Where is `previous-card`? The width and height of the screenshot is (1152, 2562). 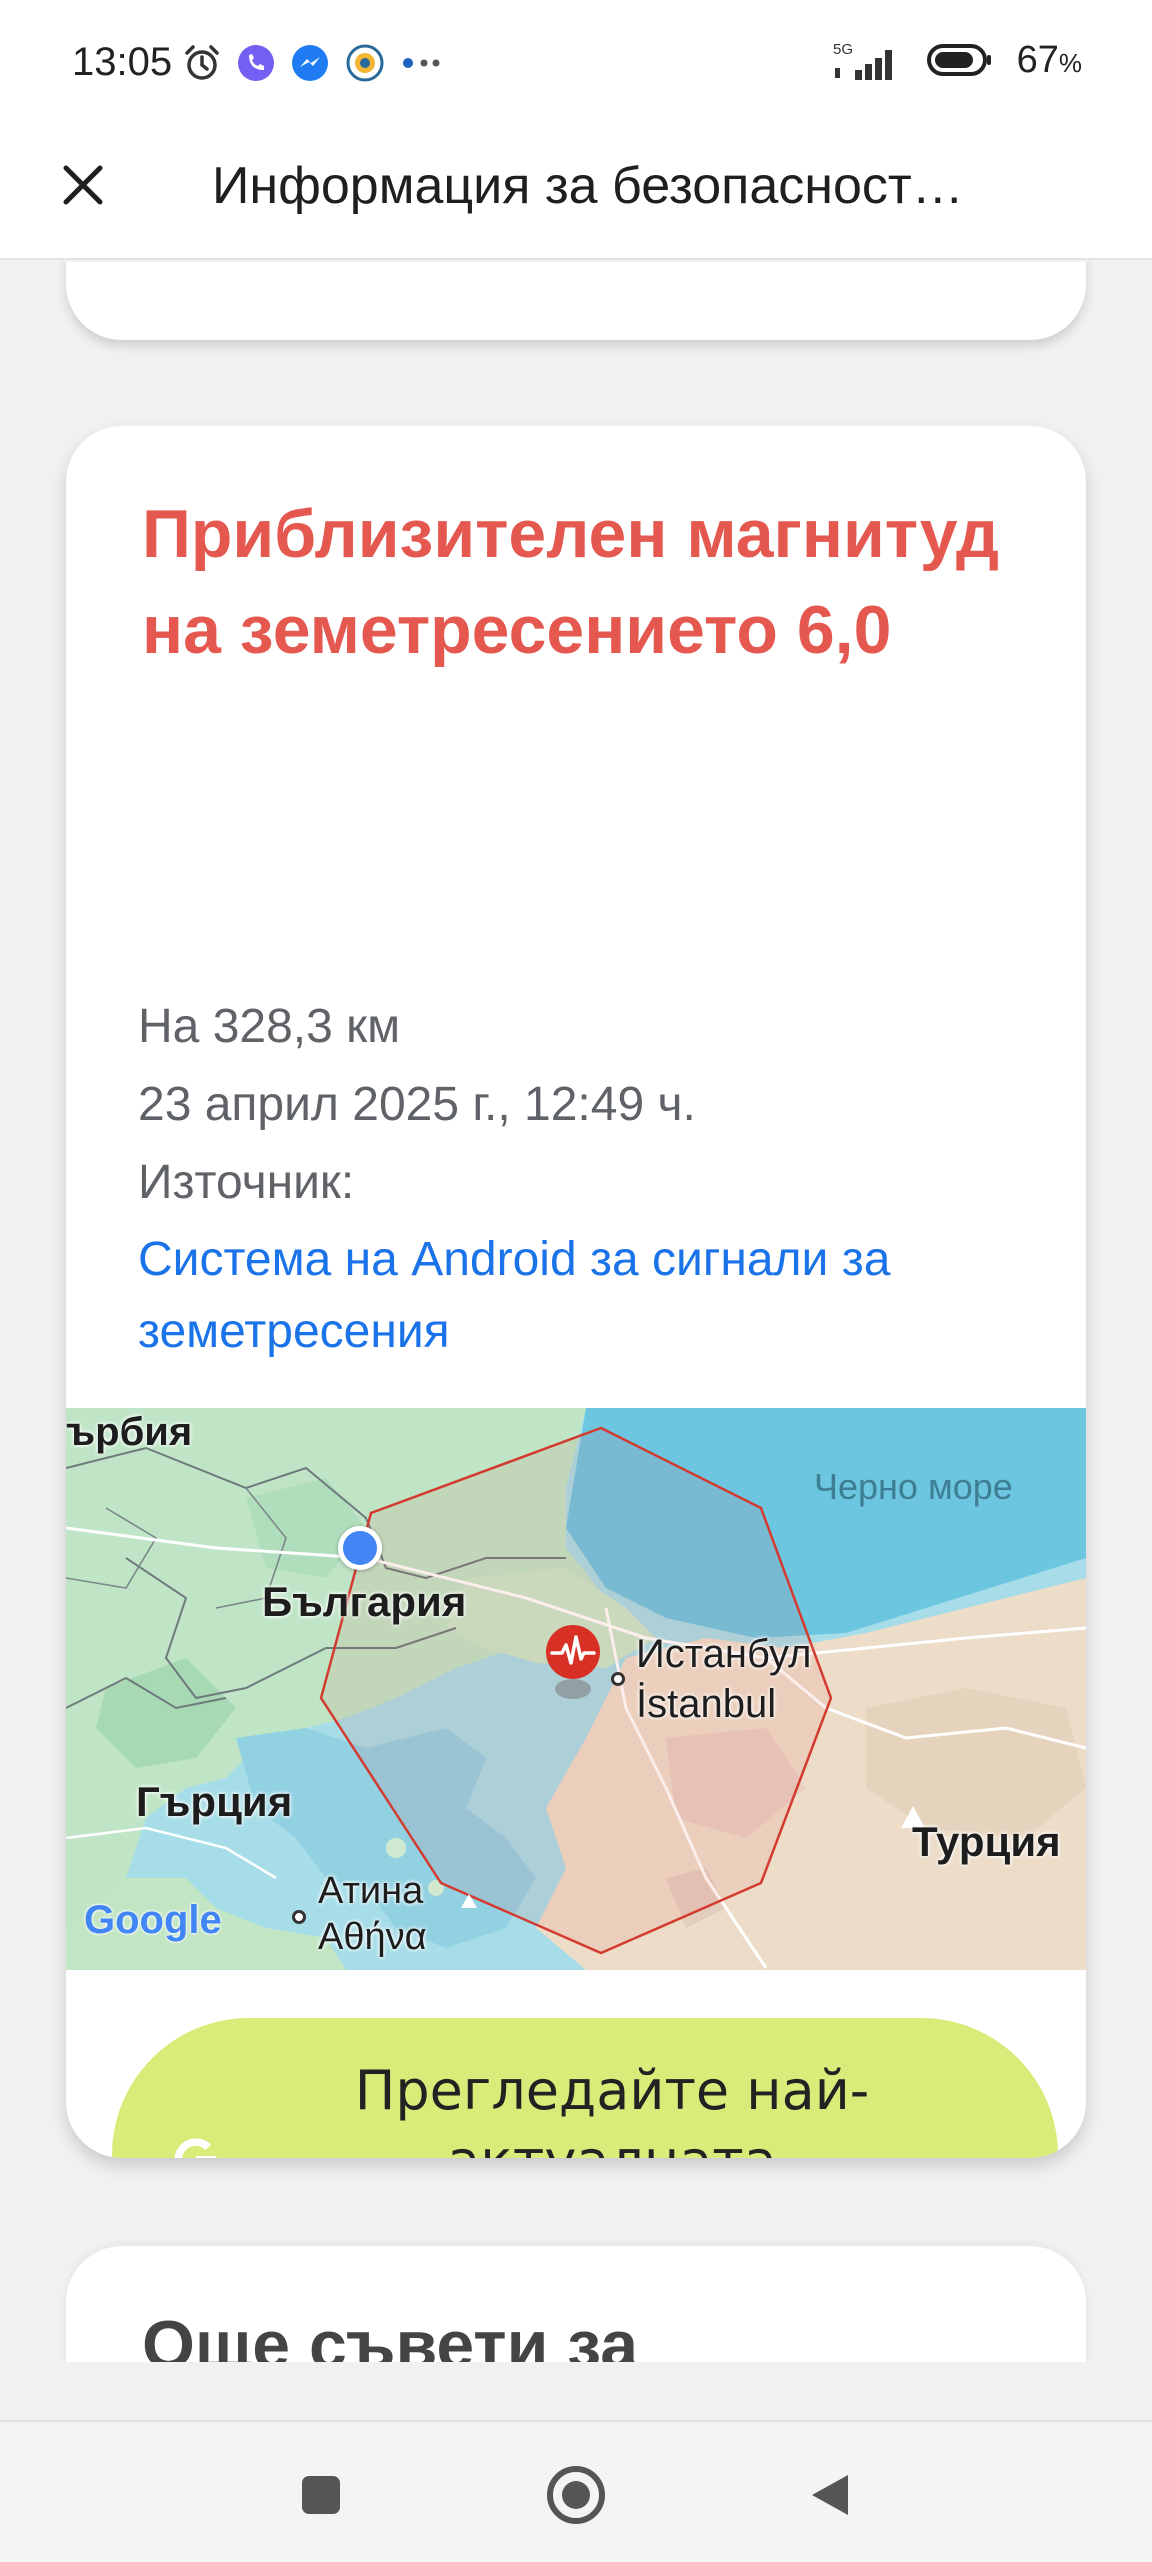
previous-card is located at coordinates (576, 301).